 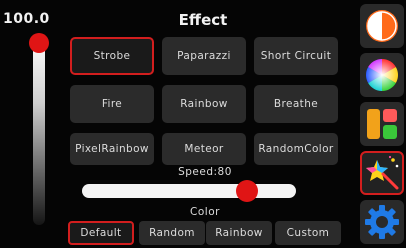 I want to click on nav-settings-button, so click(x=382, y=222).